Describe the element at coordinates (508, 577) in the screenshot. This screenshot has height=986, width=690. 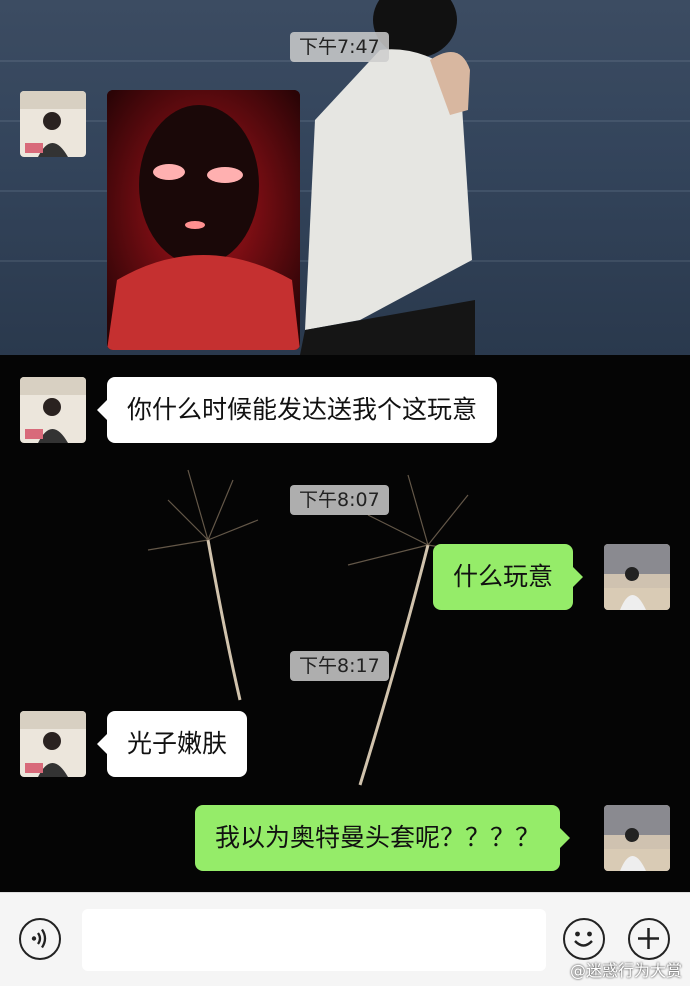
I see `sent-message-bubble: 什么玩意` at that location.